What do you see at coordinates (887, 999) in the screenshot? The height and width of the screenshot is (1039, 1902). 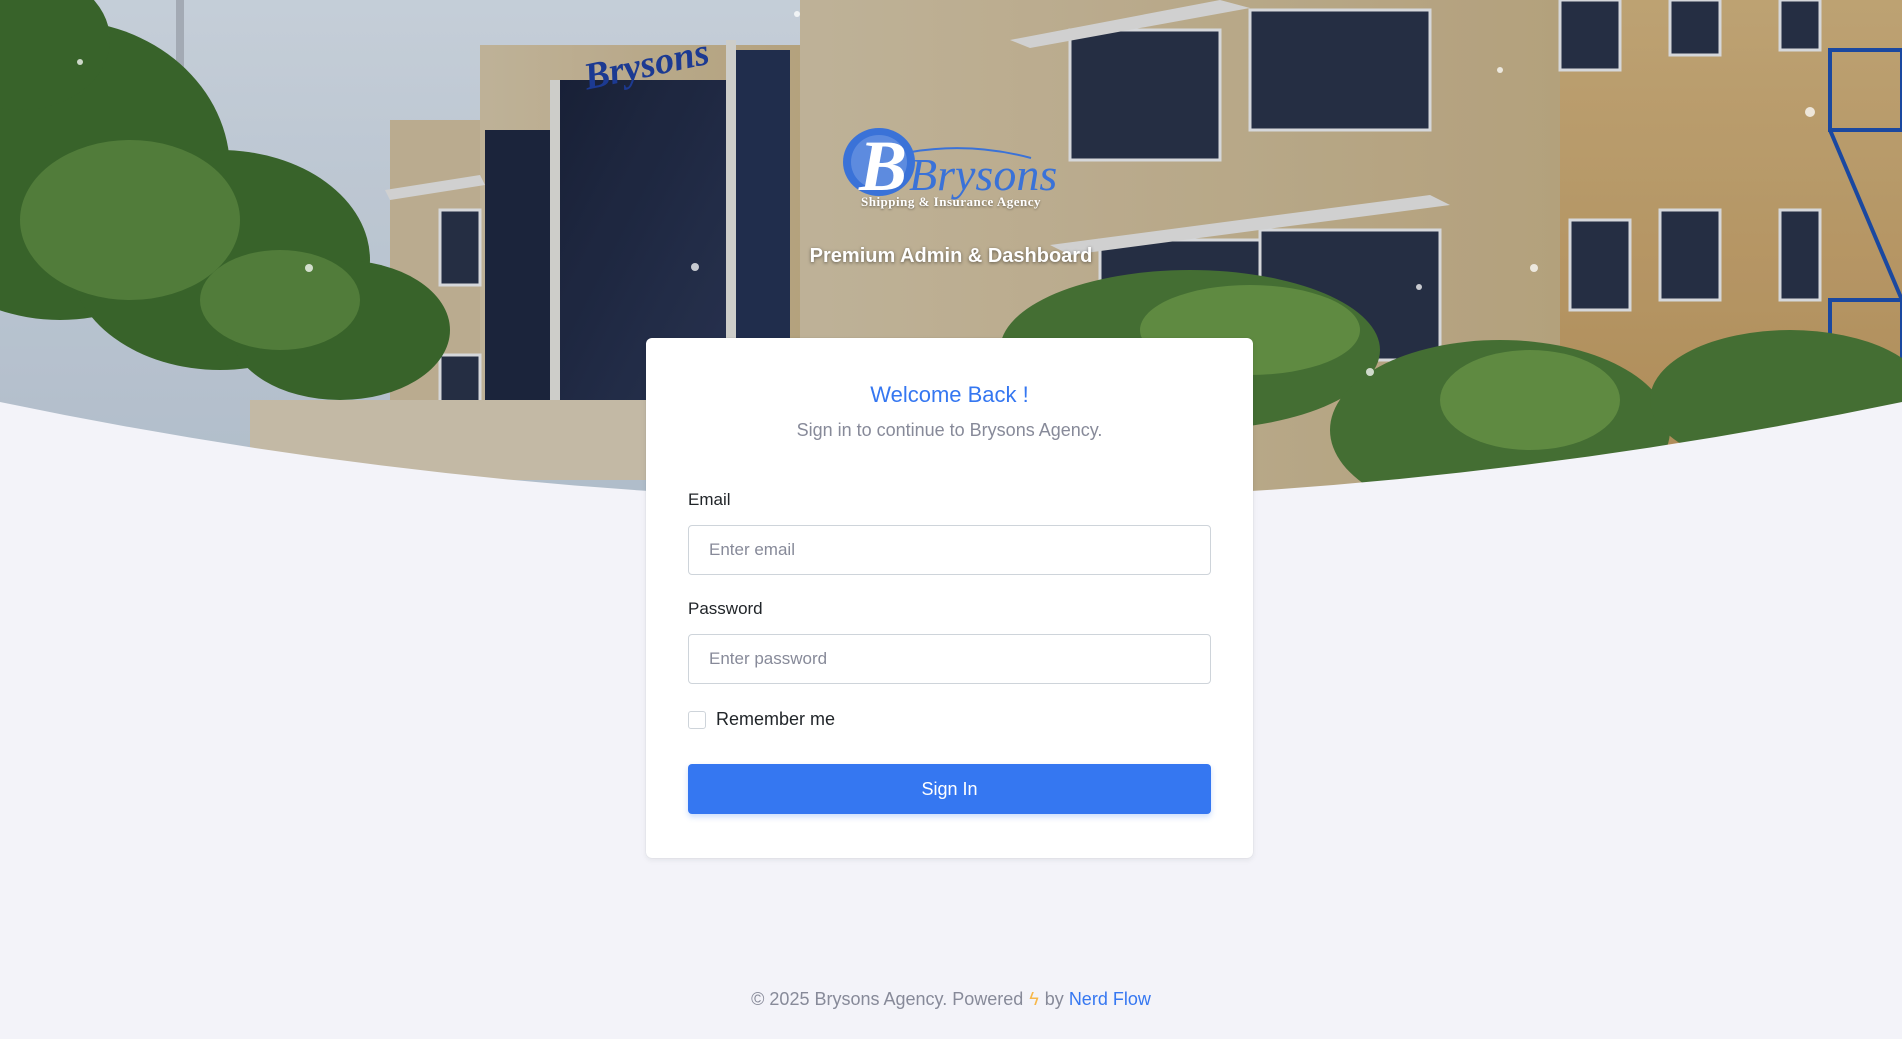 I see `footer-copyright: © 2025 Brysons Agency. Powered` at bounding box center [887, 999].